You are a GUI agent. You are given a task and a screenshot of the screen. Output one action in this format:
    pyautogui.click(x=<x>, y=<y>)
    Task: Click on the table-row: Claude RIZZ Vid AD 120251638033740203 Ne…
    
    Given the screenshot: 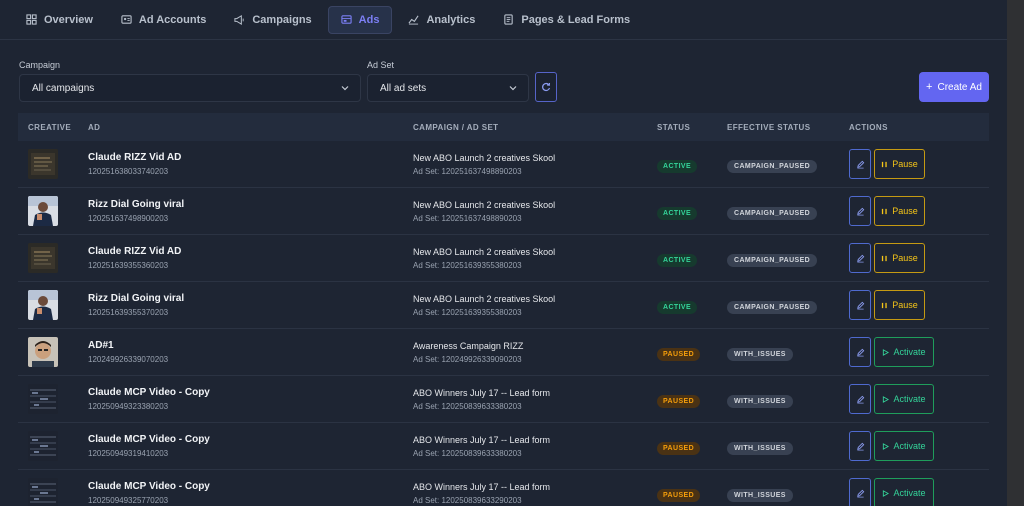 What is the action you would take?
    pyautogui.click(x=503, y=164)
    